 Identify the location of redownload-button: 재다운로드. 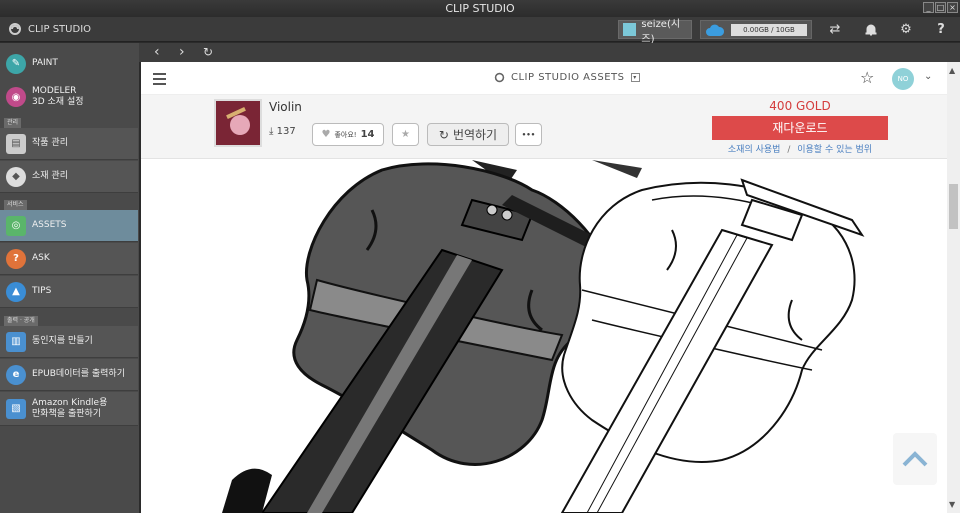
(800, 128).